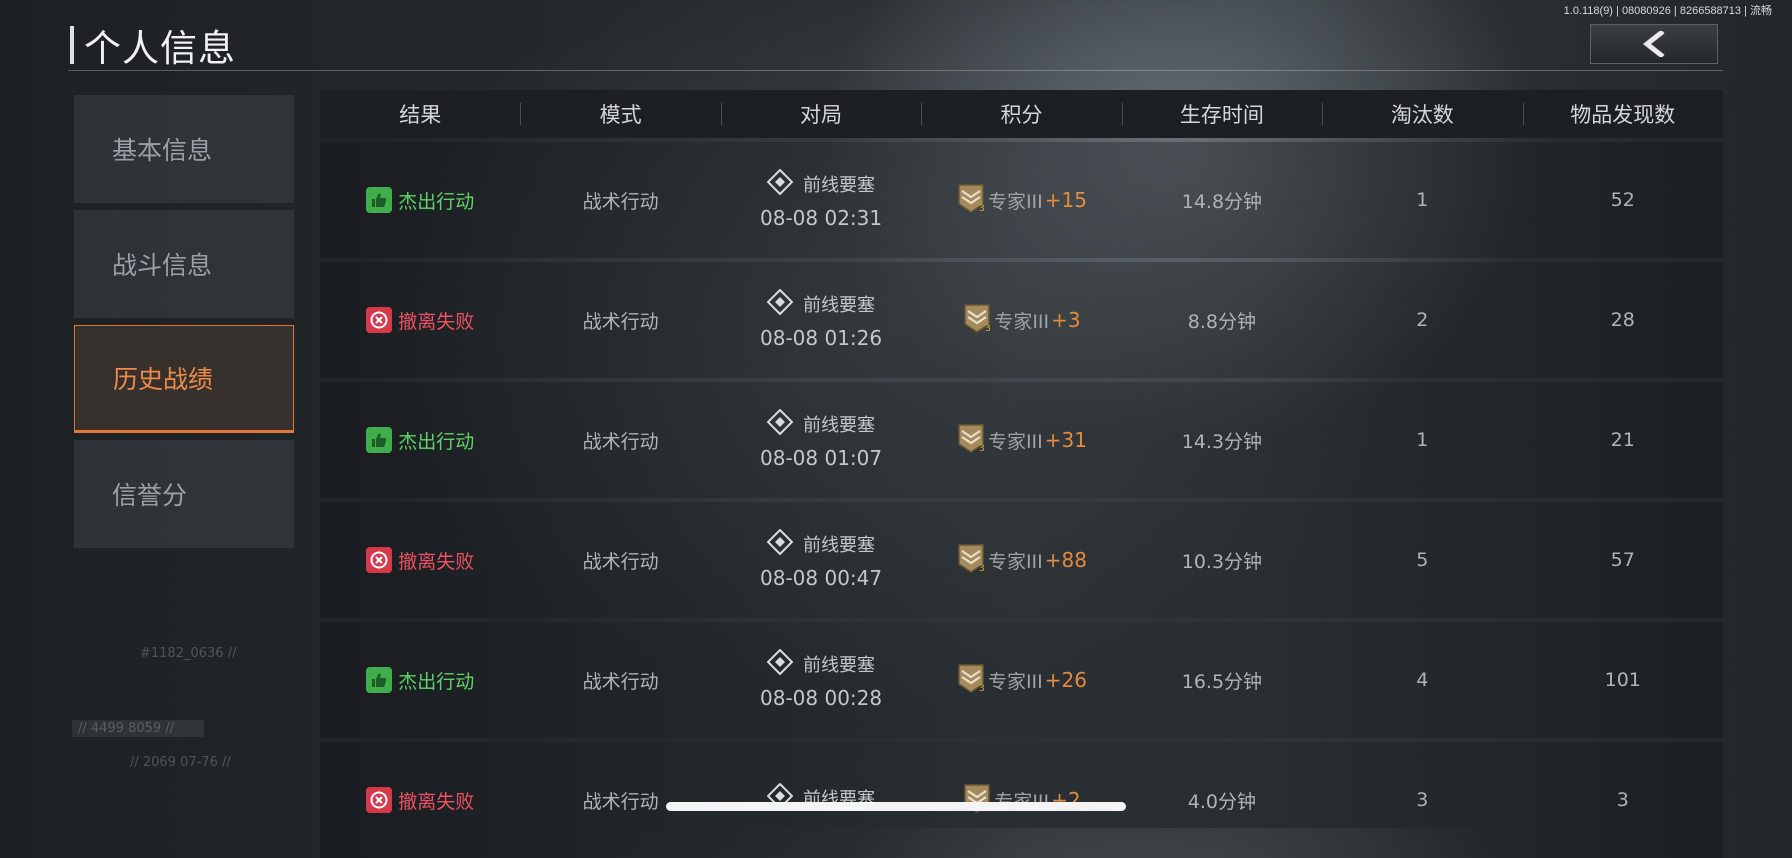 This screenshot has width=1792, height=858. Describe the element at coordinates (72, 45) in the screenshot. I see `title-accent` at that location.